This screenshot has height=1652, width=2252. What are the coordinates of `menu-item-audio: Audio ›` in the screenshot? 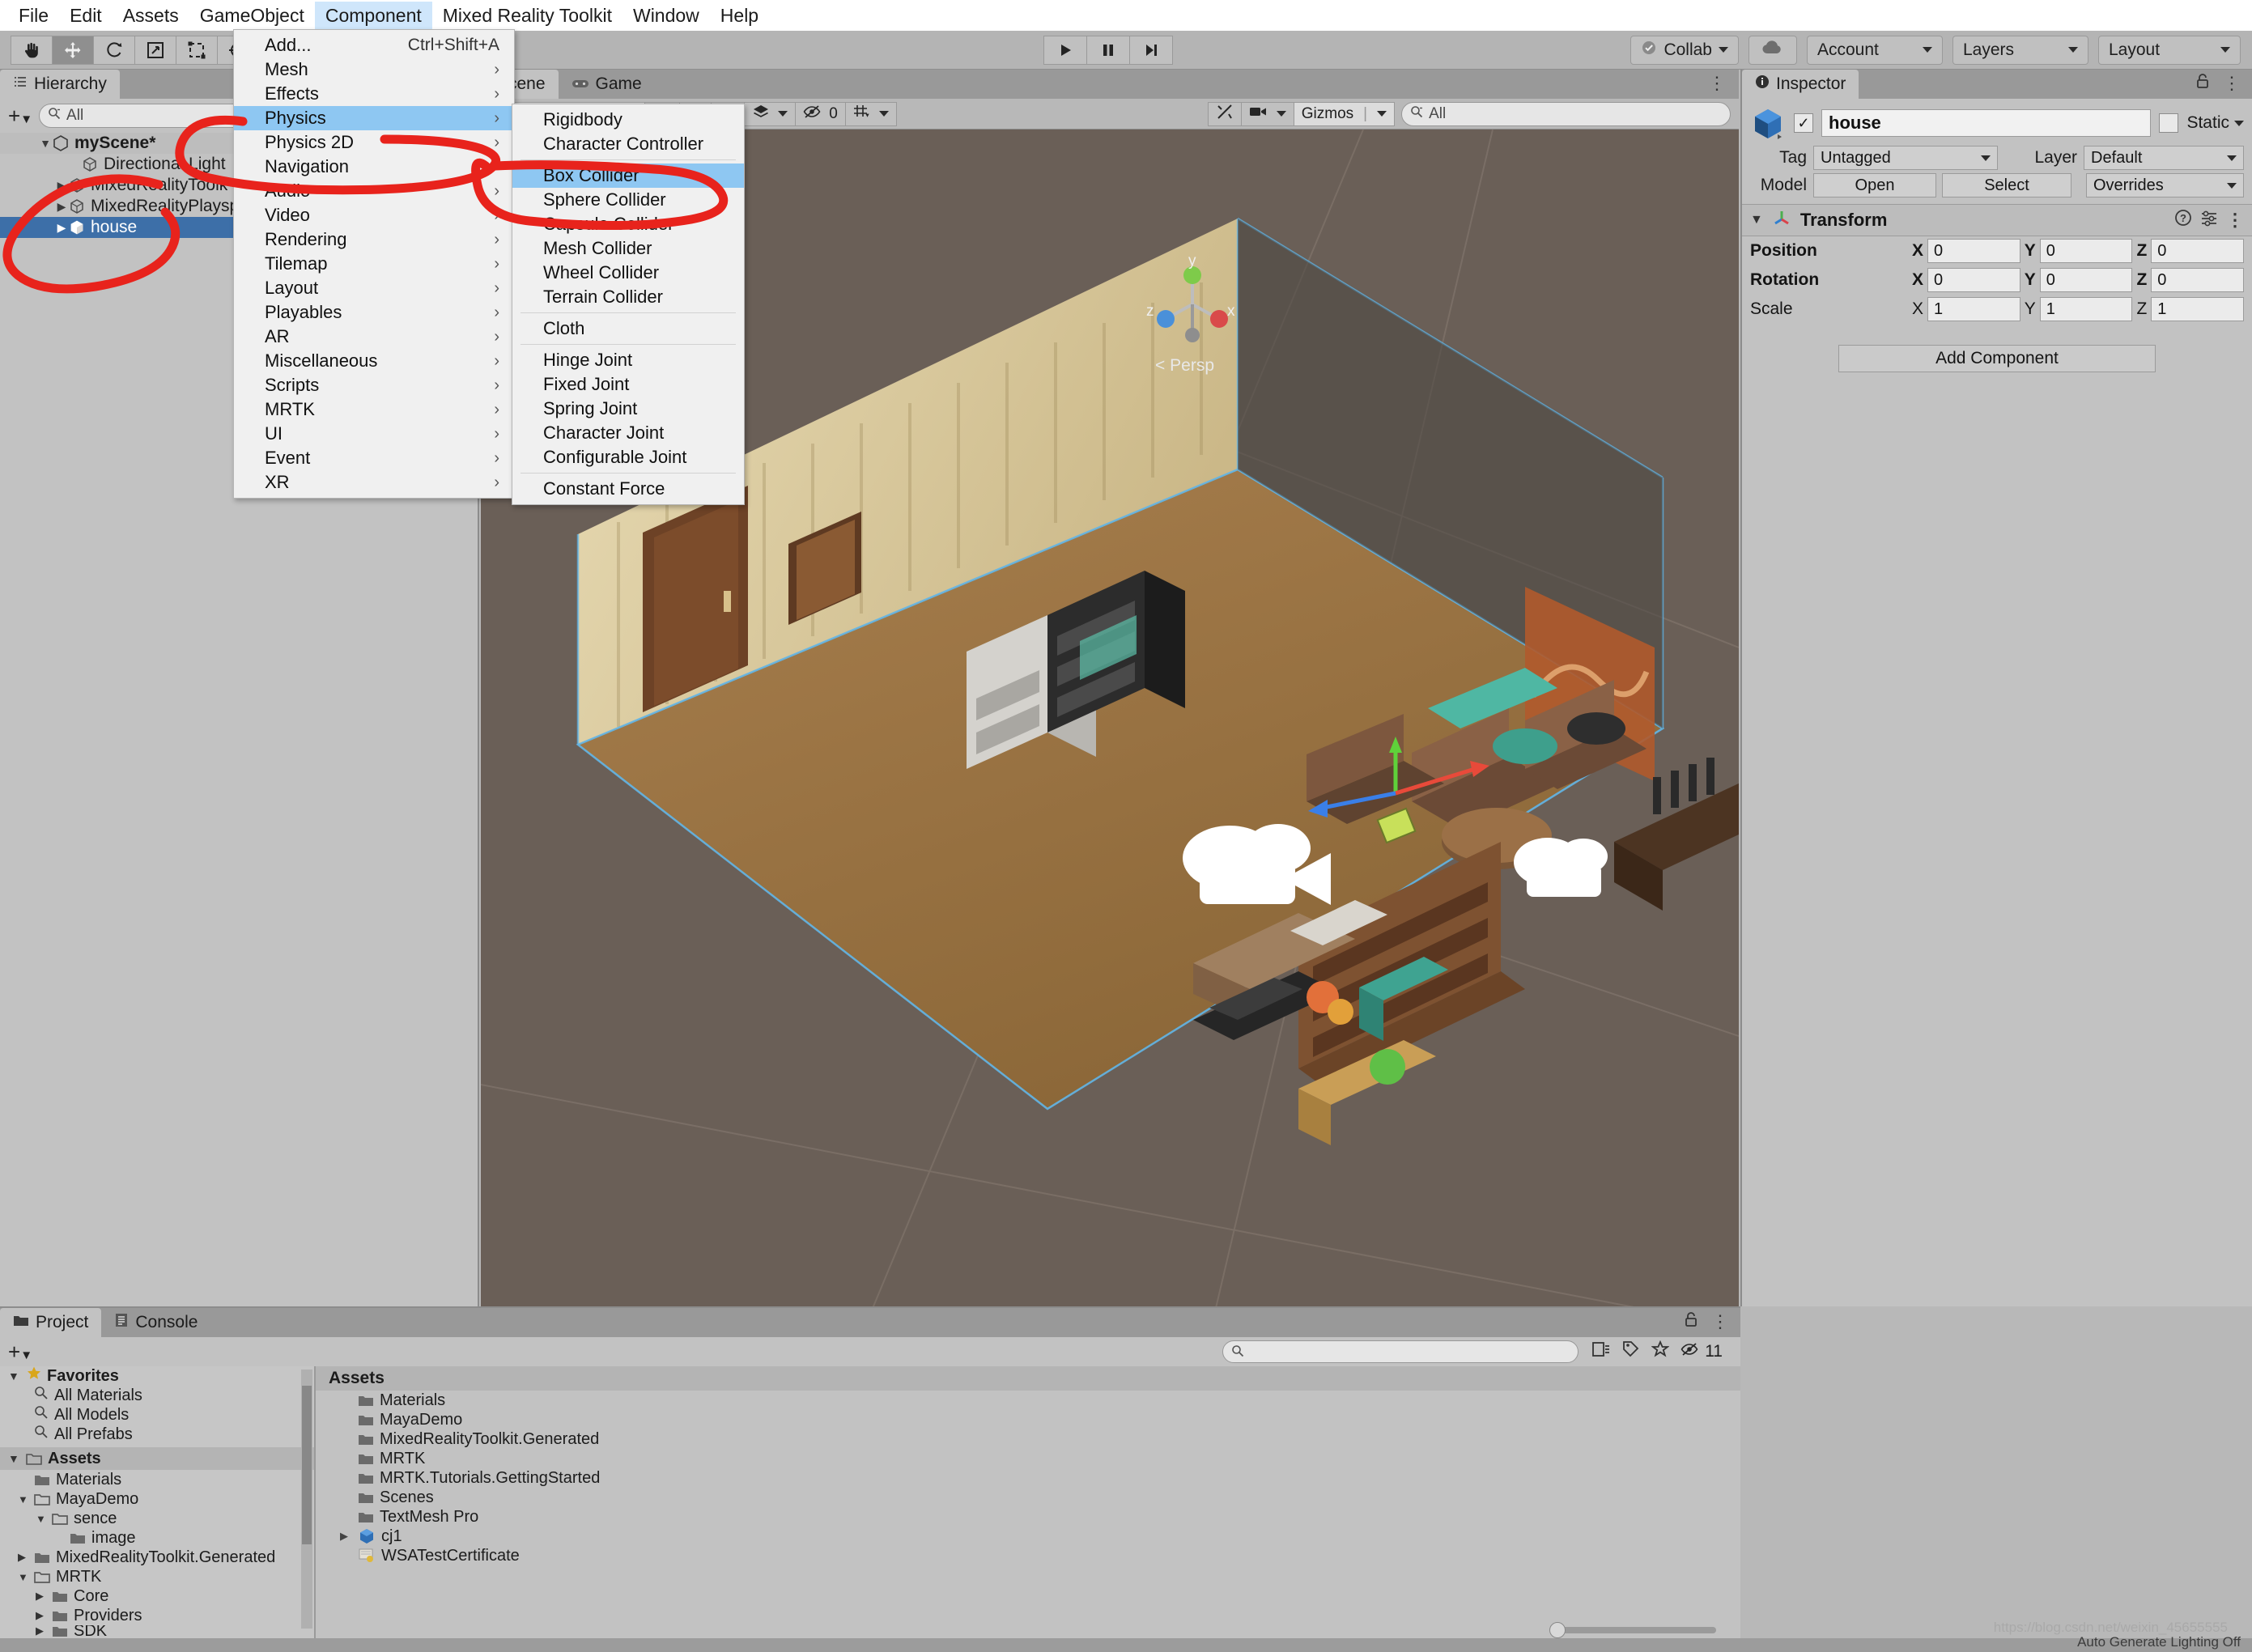 It's located at (374, 191).